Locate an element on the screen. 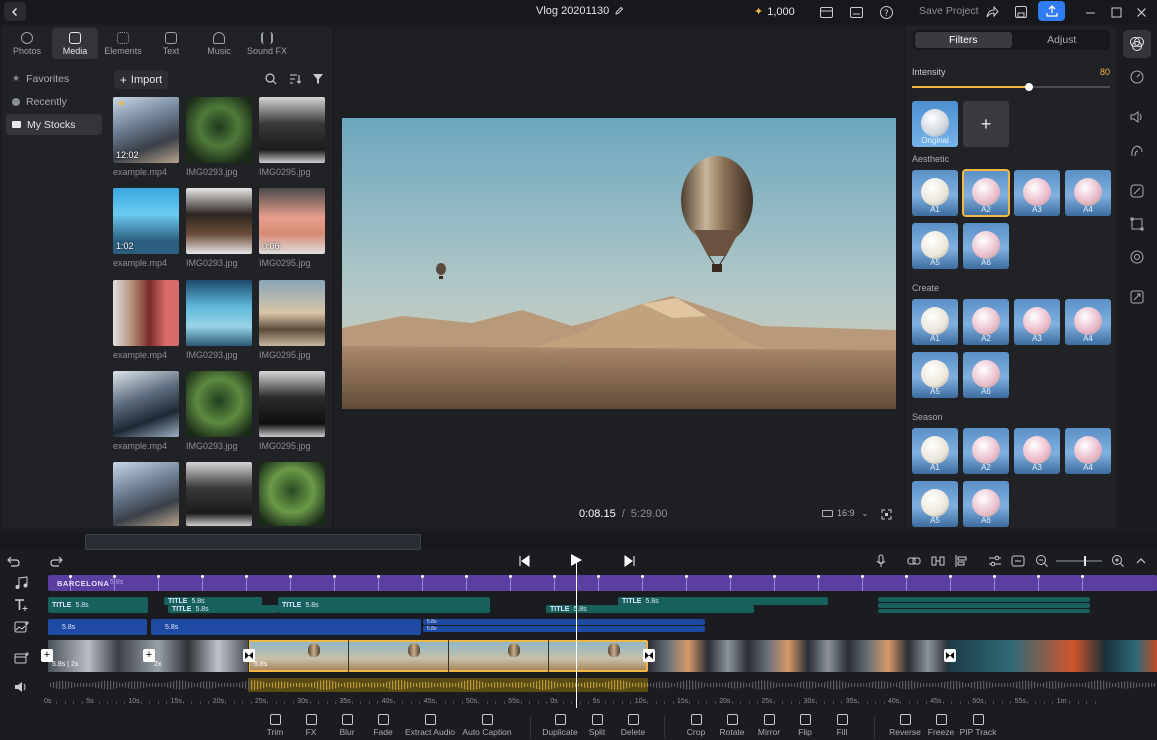 The width and height of the screenshot is (1157, 740). timeline-overview is located at coordinates (578, 541).